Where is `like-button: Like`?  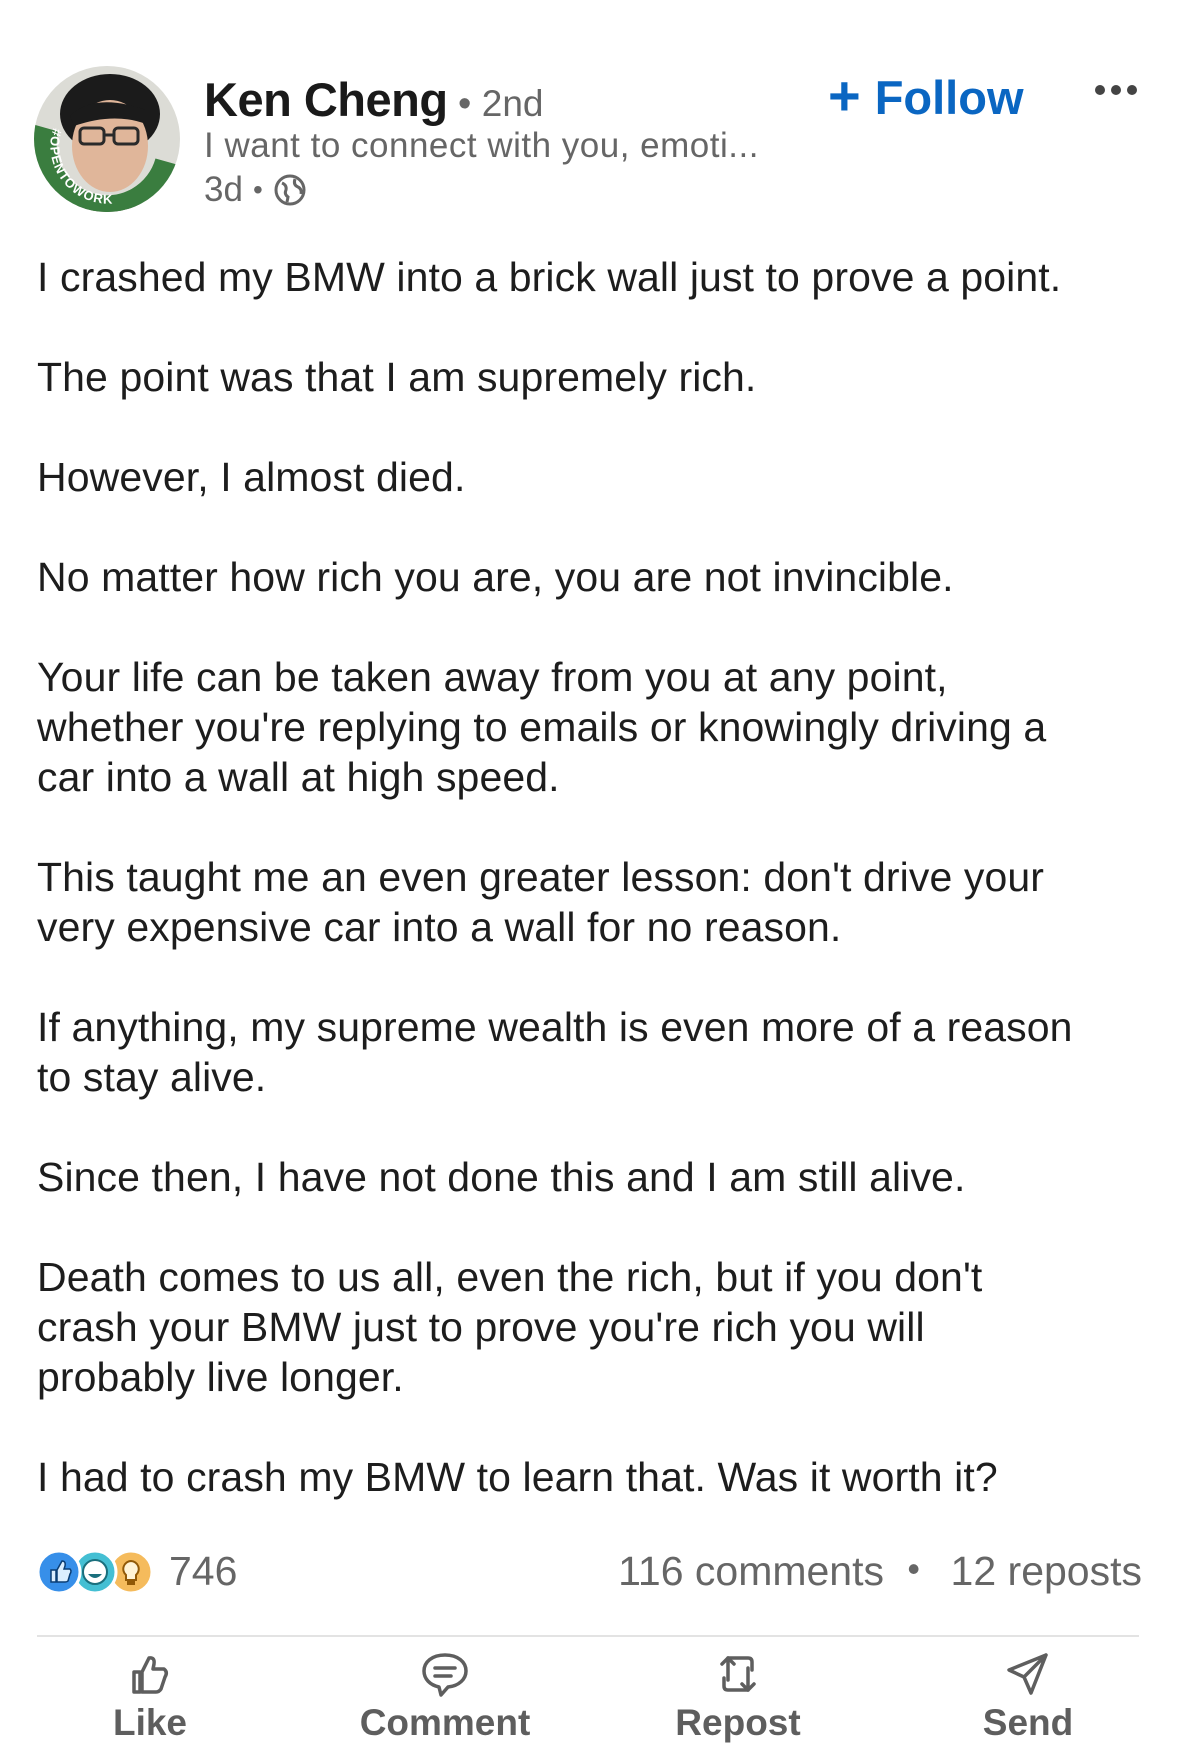
like-button: Like is located at coordinates (150, 1697).